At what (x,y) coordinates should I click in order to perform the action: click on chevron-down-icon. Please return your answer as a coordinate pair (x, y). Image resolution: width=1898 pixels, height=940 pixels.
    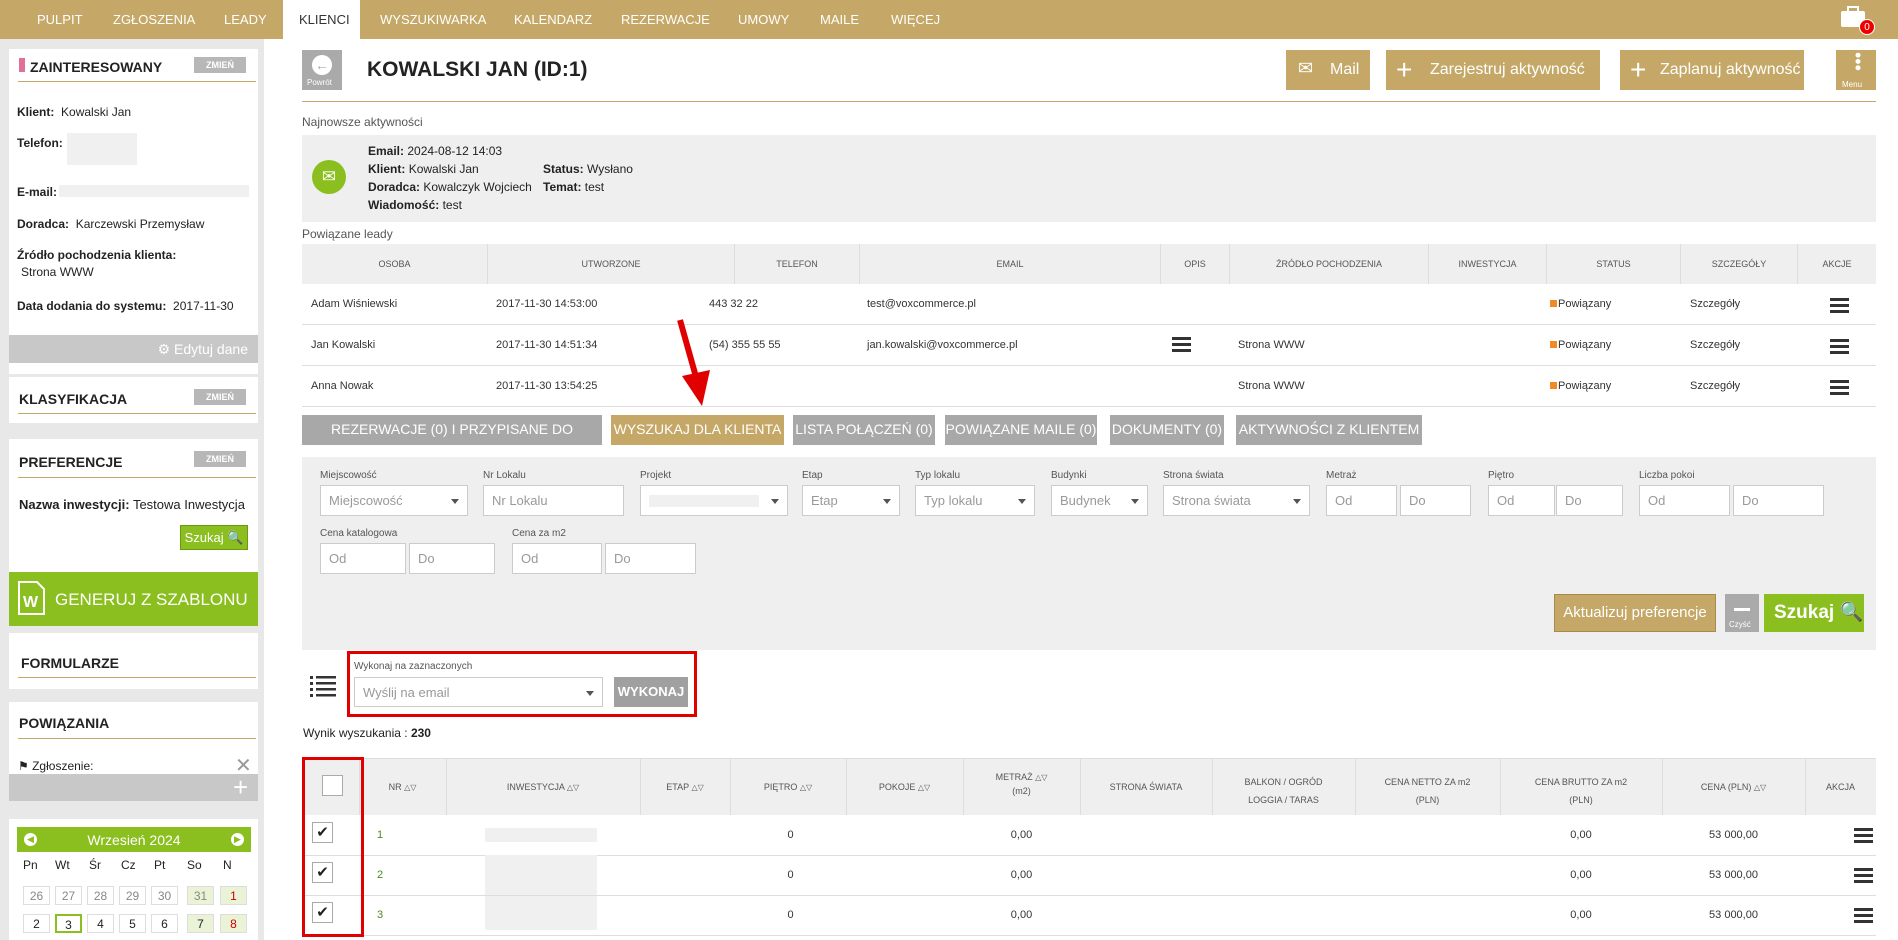
    Looking at the image, I should click on (1022, 501).